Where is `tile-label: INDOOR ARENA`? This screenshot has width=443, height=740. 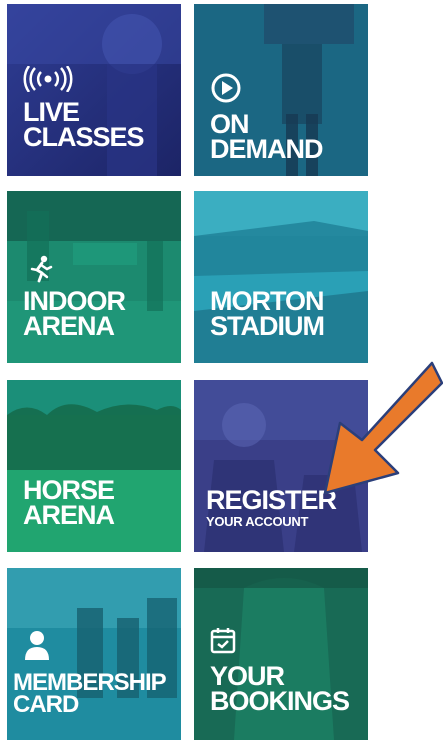
tile-label: INDOOR ARENA is located at coordinates (98, 314).